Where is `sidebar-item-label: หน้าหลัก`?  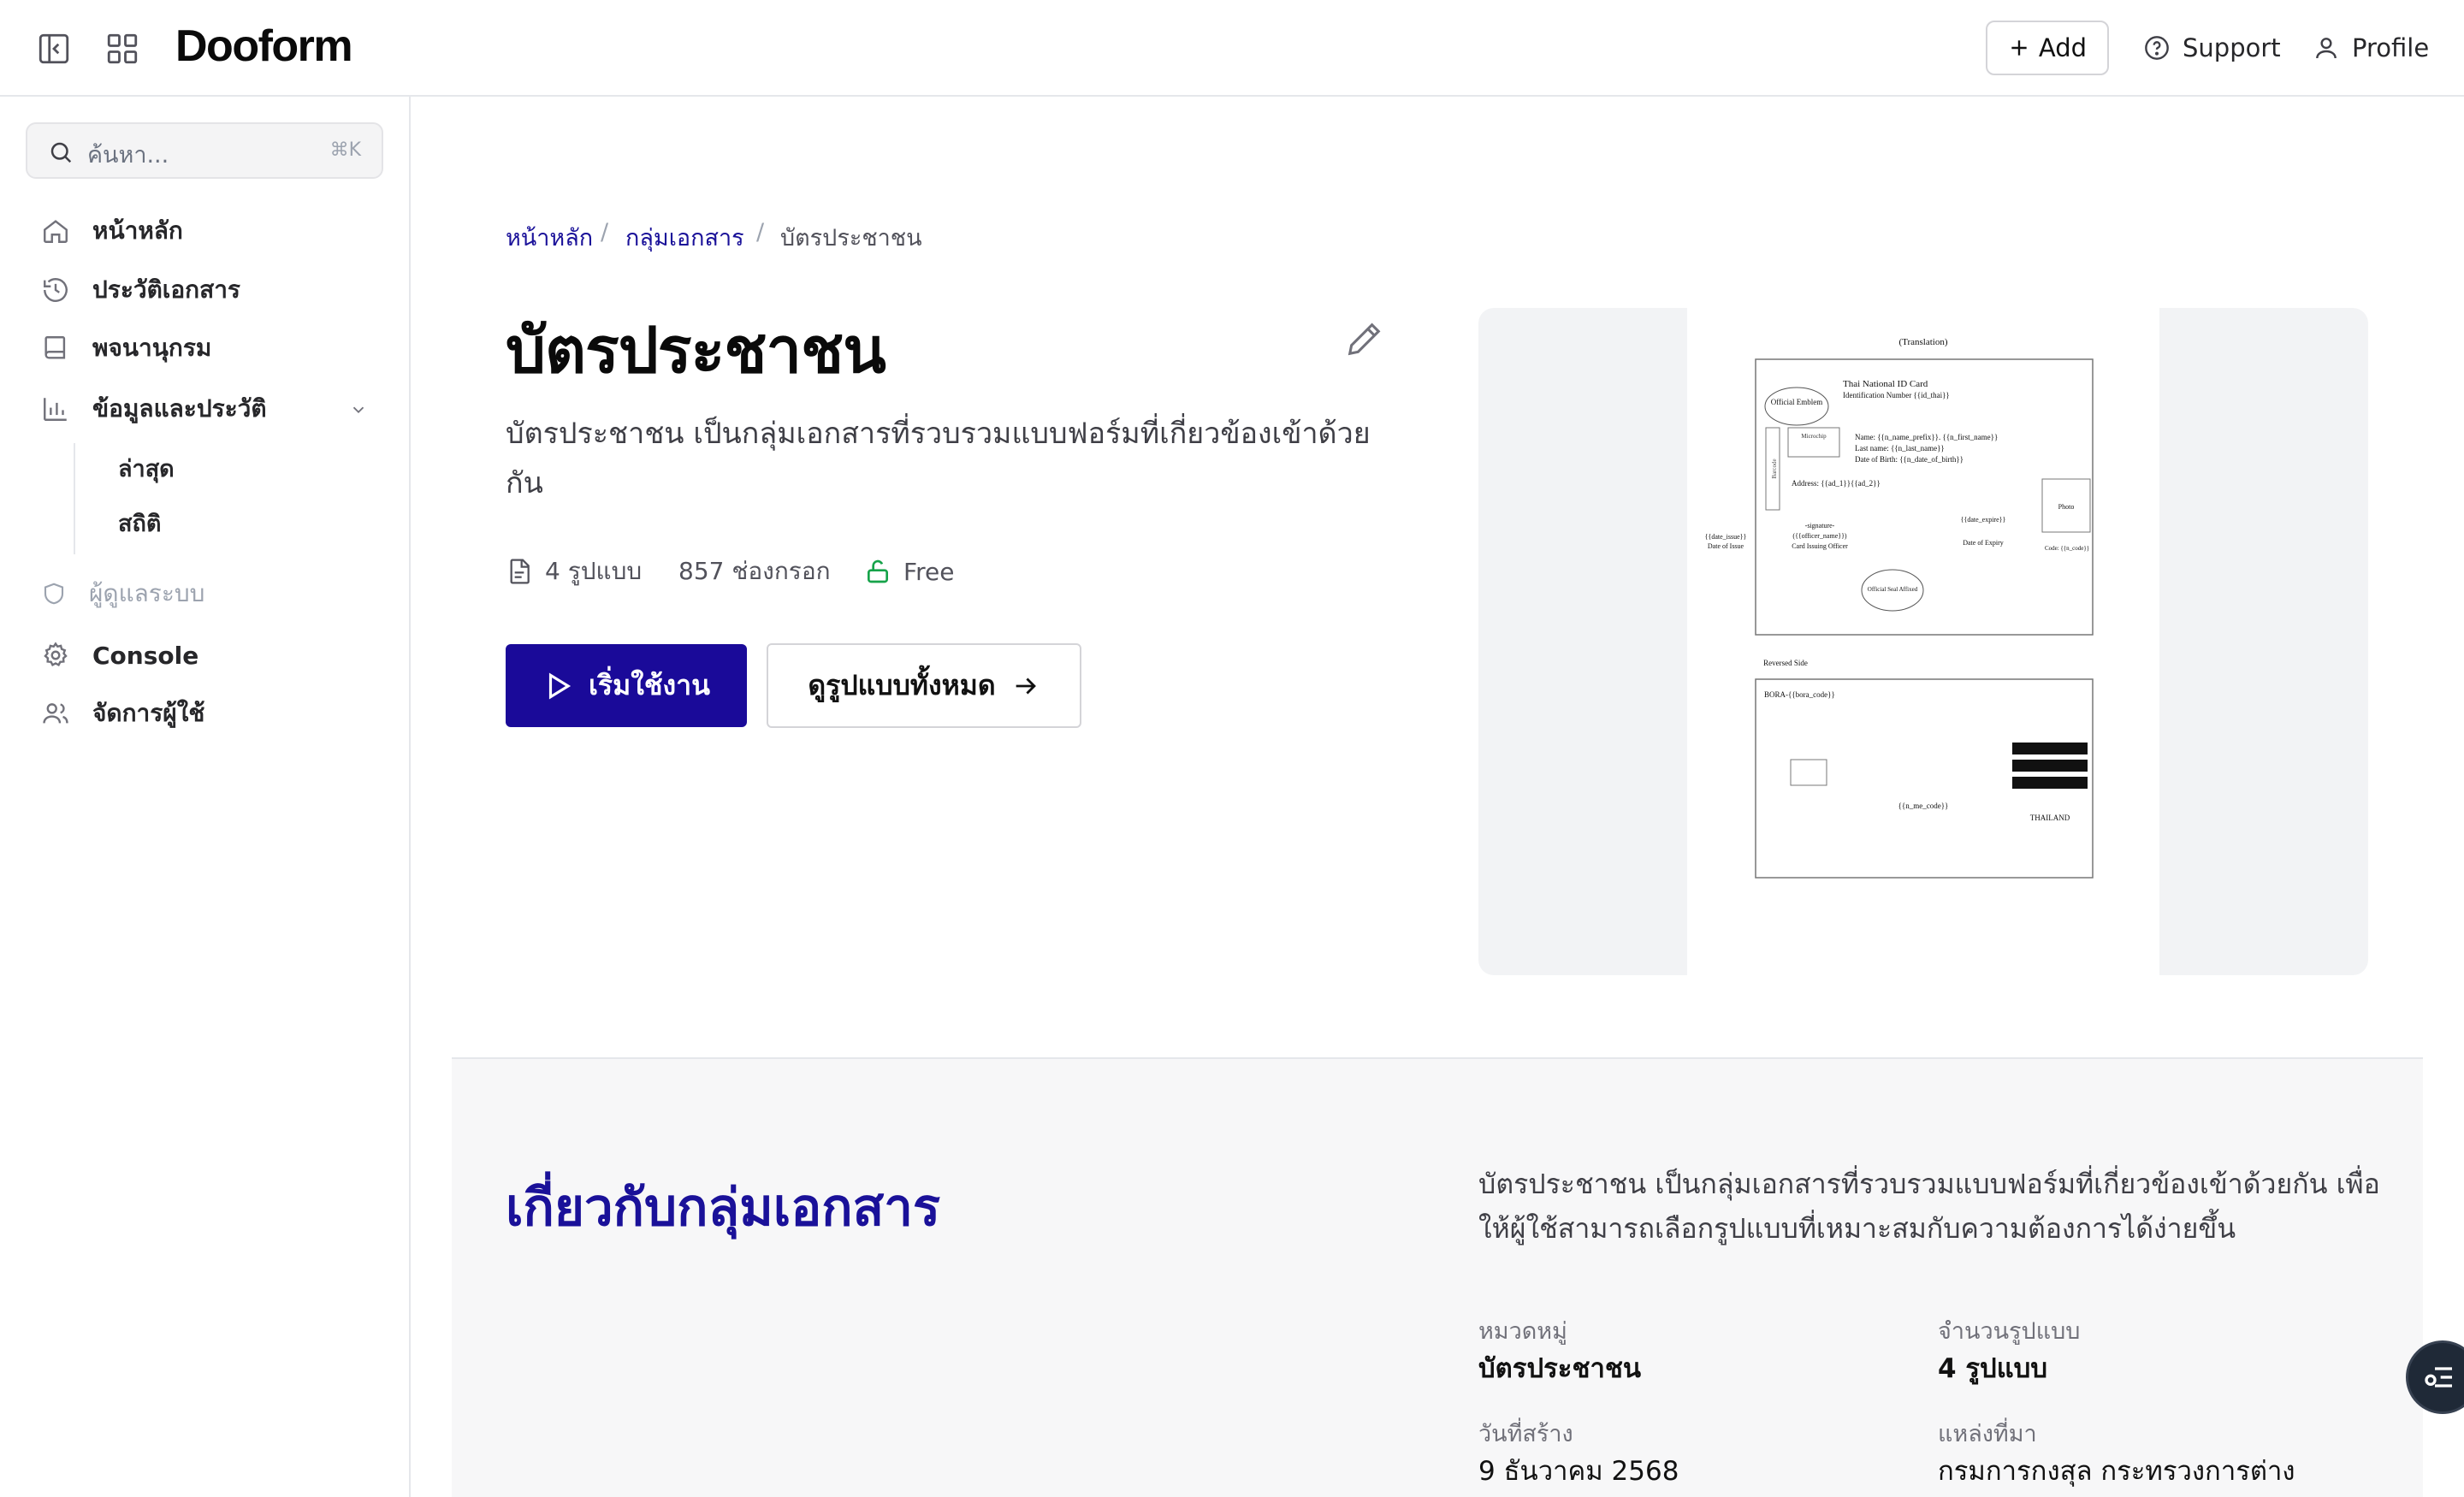
sidebar-item-label: หน้าหลัก is located at coordinates (137, 230).